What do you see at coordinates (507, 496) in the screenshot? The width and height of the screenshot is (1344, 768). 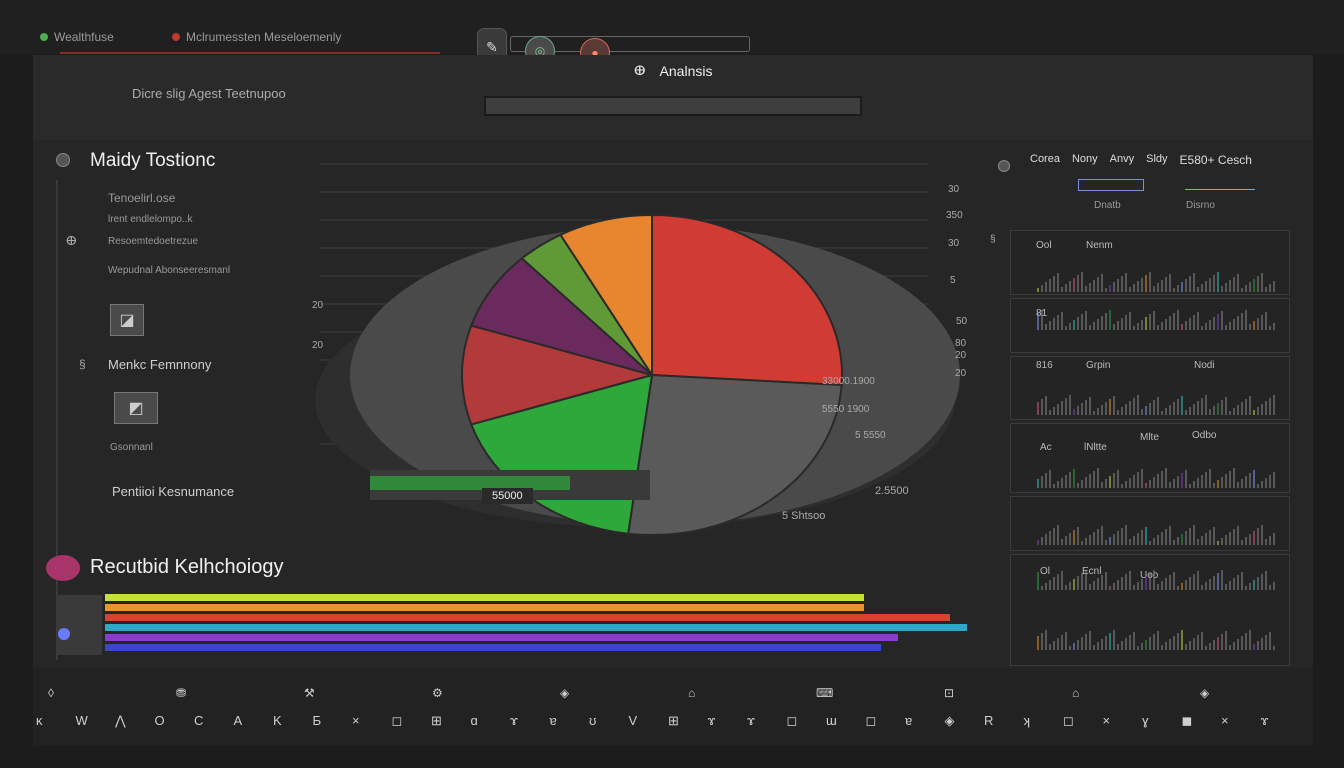 I see `chart-annotation-5: 55000` at bounding box center [507, 496].